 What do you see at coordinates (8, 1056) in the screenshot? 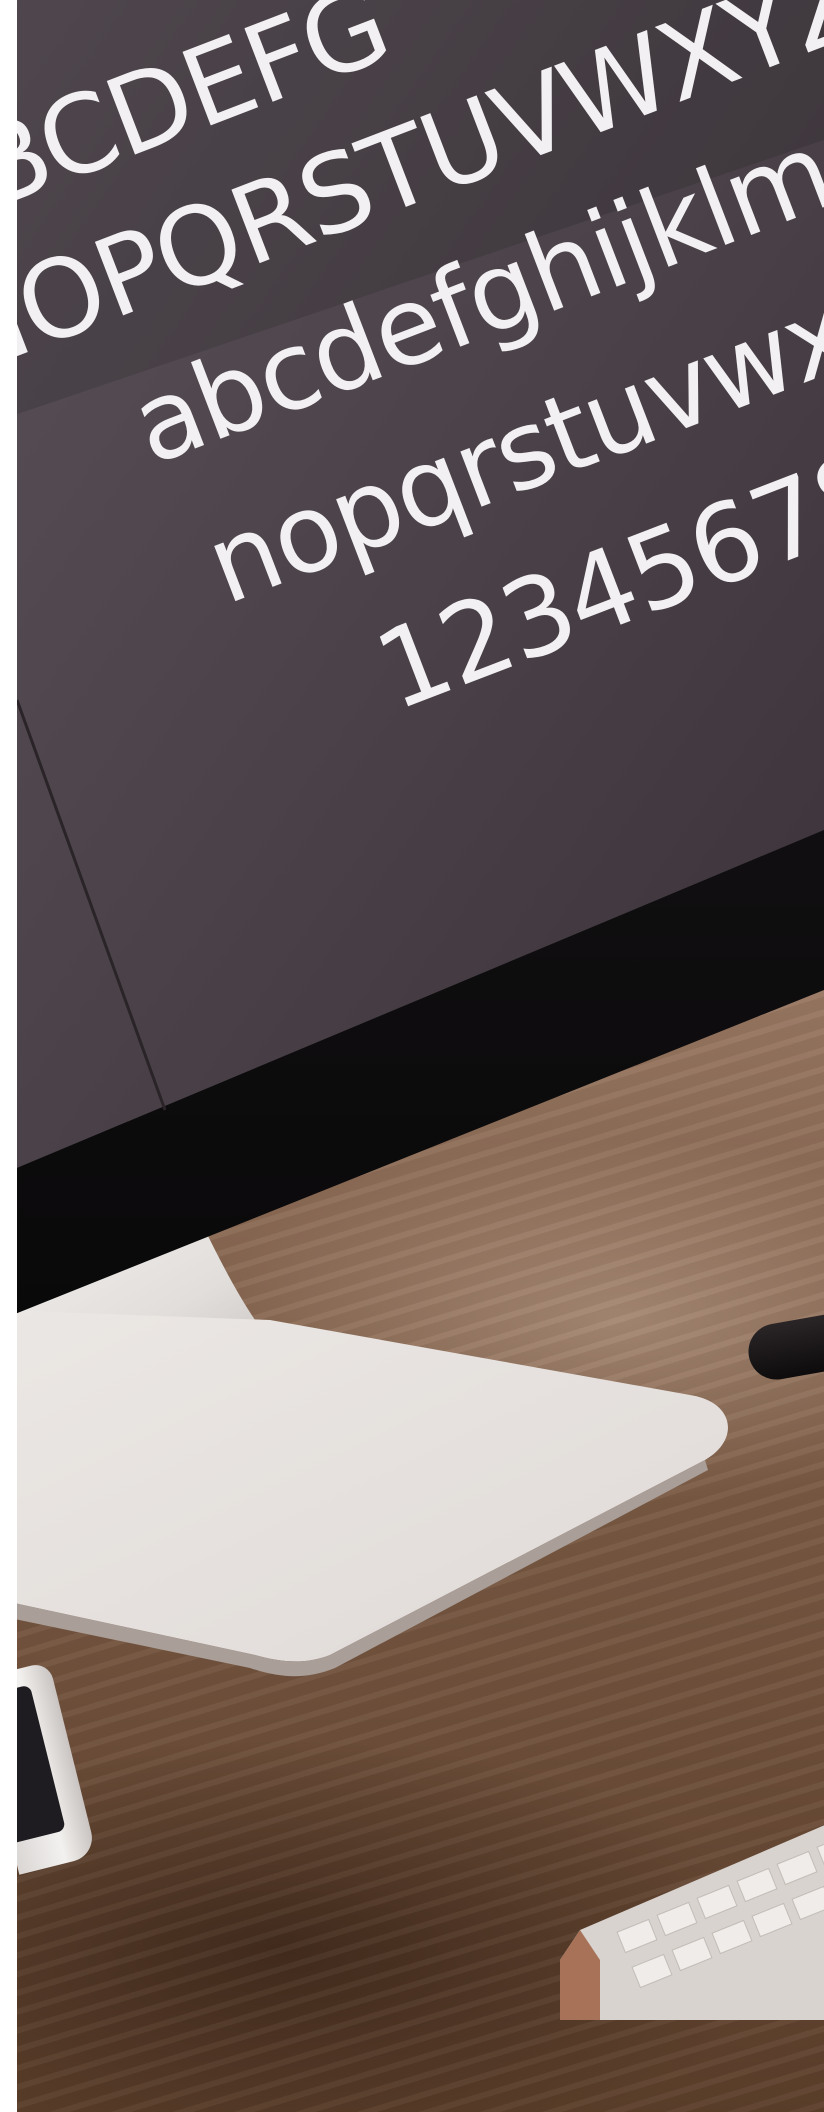
I see `image-border` at bounding box center [8, 1056].